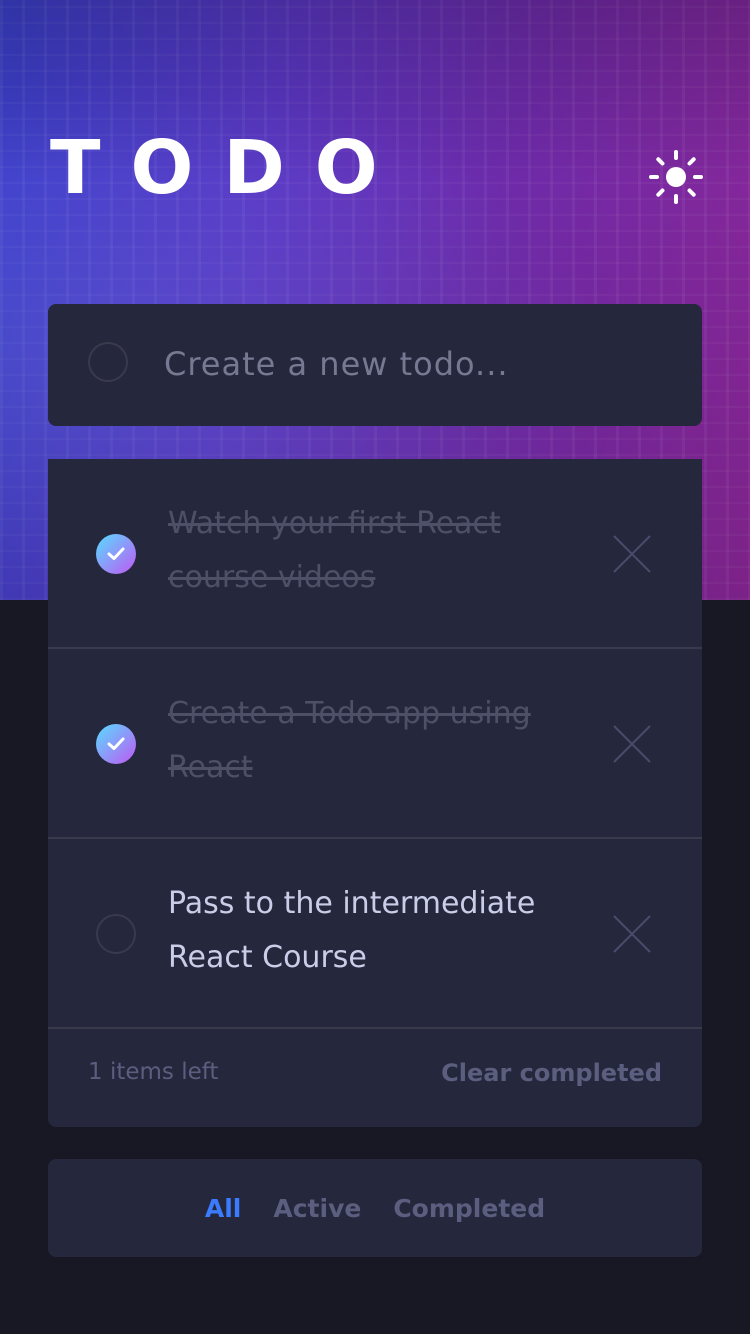 The height and width of the screenshot is (1334, 750). I want to click on todo-item: Watch your first React course videos, so click(375, 554).